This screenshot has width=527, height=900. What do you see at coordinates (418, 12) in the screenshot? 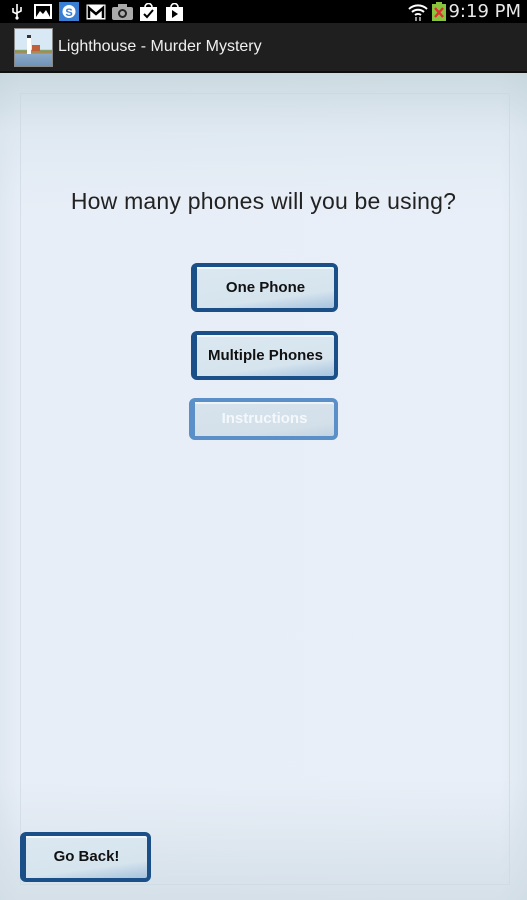
I see `wifi-icon` at bounding box center [418, 12].